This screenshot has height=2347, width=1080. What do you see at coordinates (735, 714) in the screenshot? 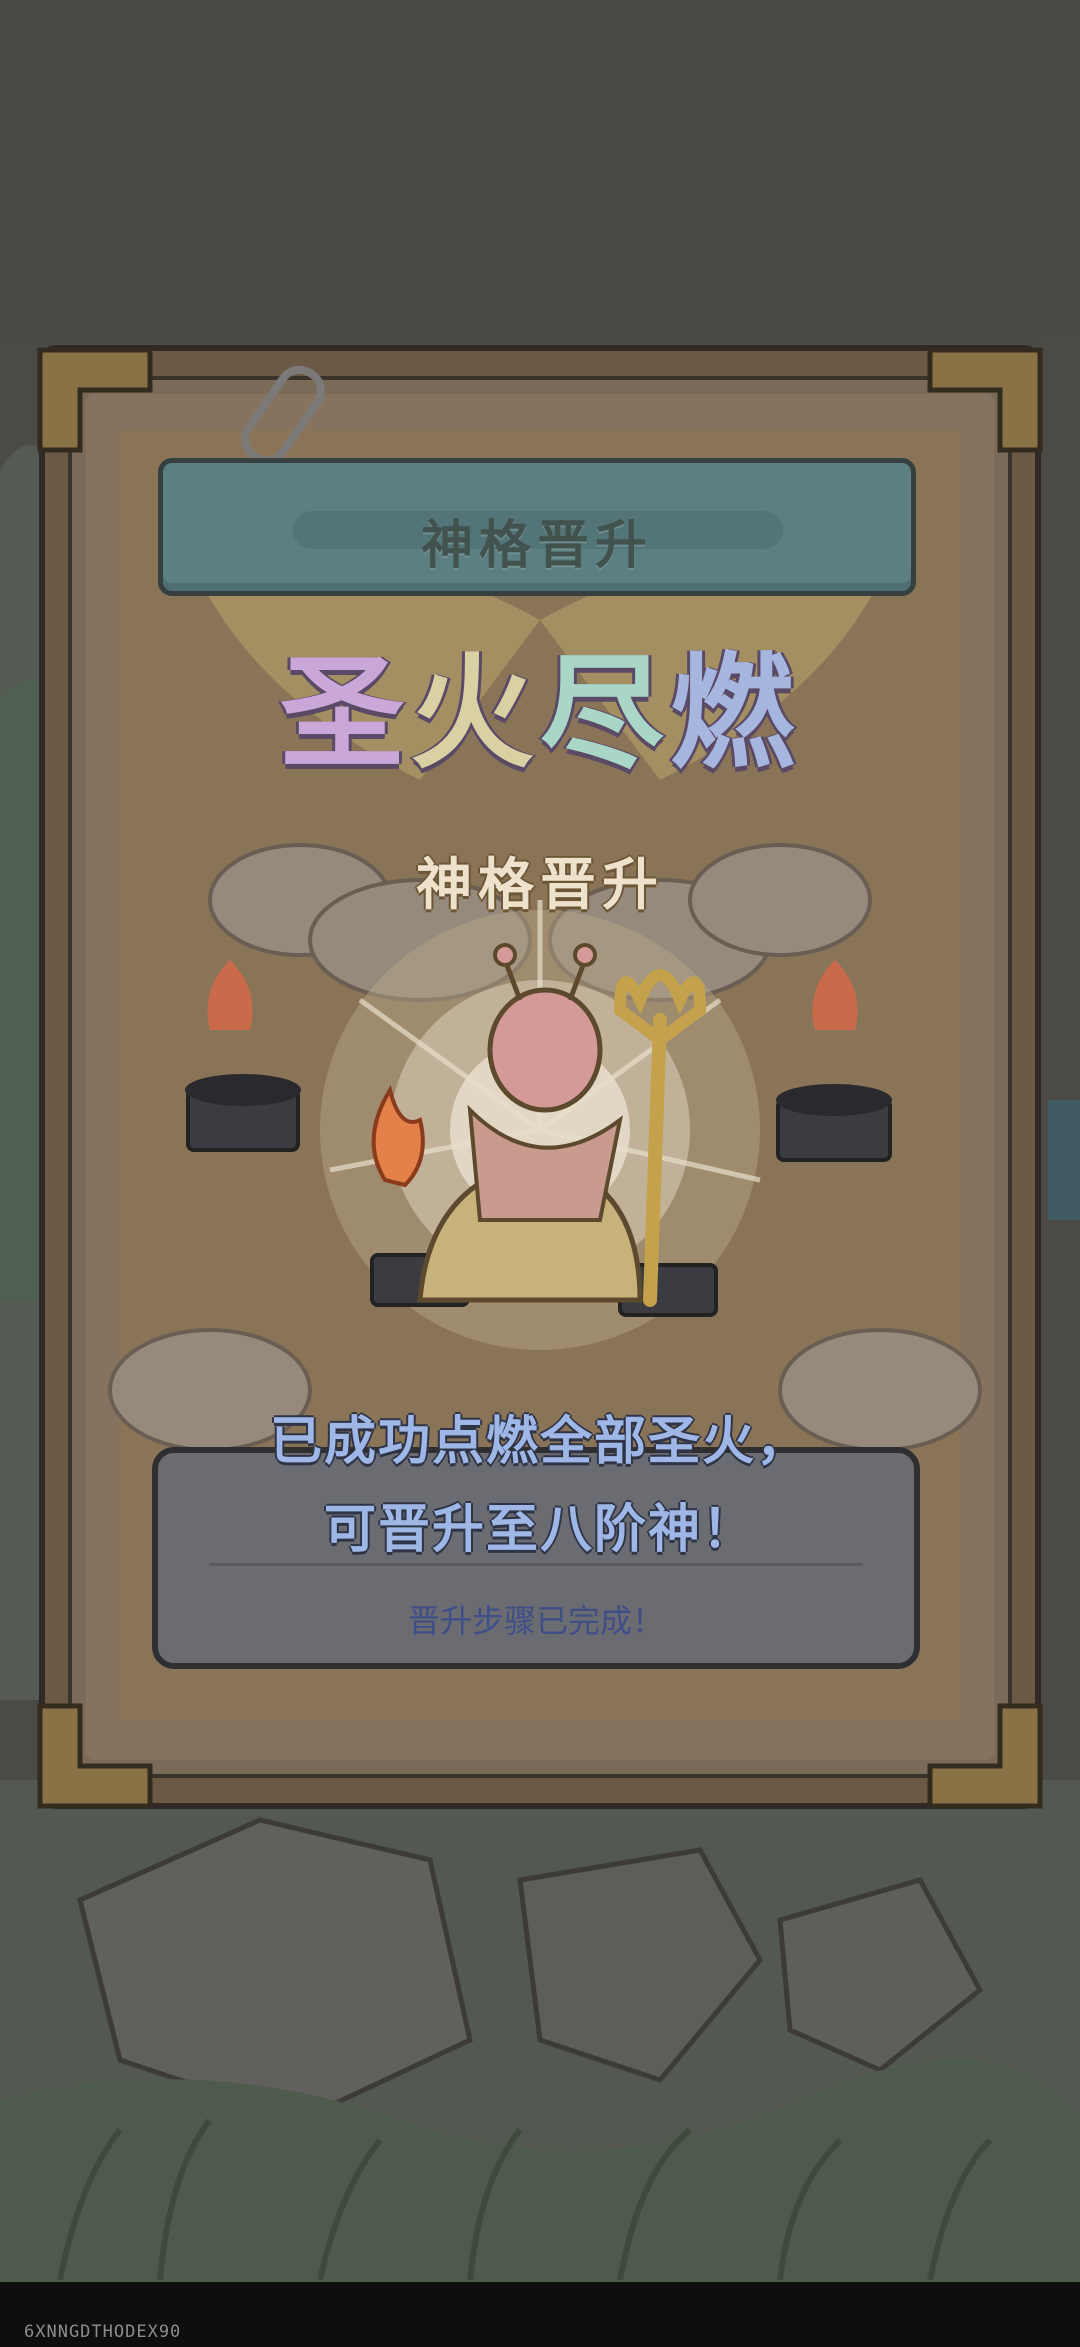
I see `headline-char: 燃` at bounding box center [735, 714].